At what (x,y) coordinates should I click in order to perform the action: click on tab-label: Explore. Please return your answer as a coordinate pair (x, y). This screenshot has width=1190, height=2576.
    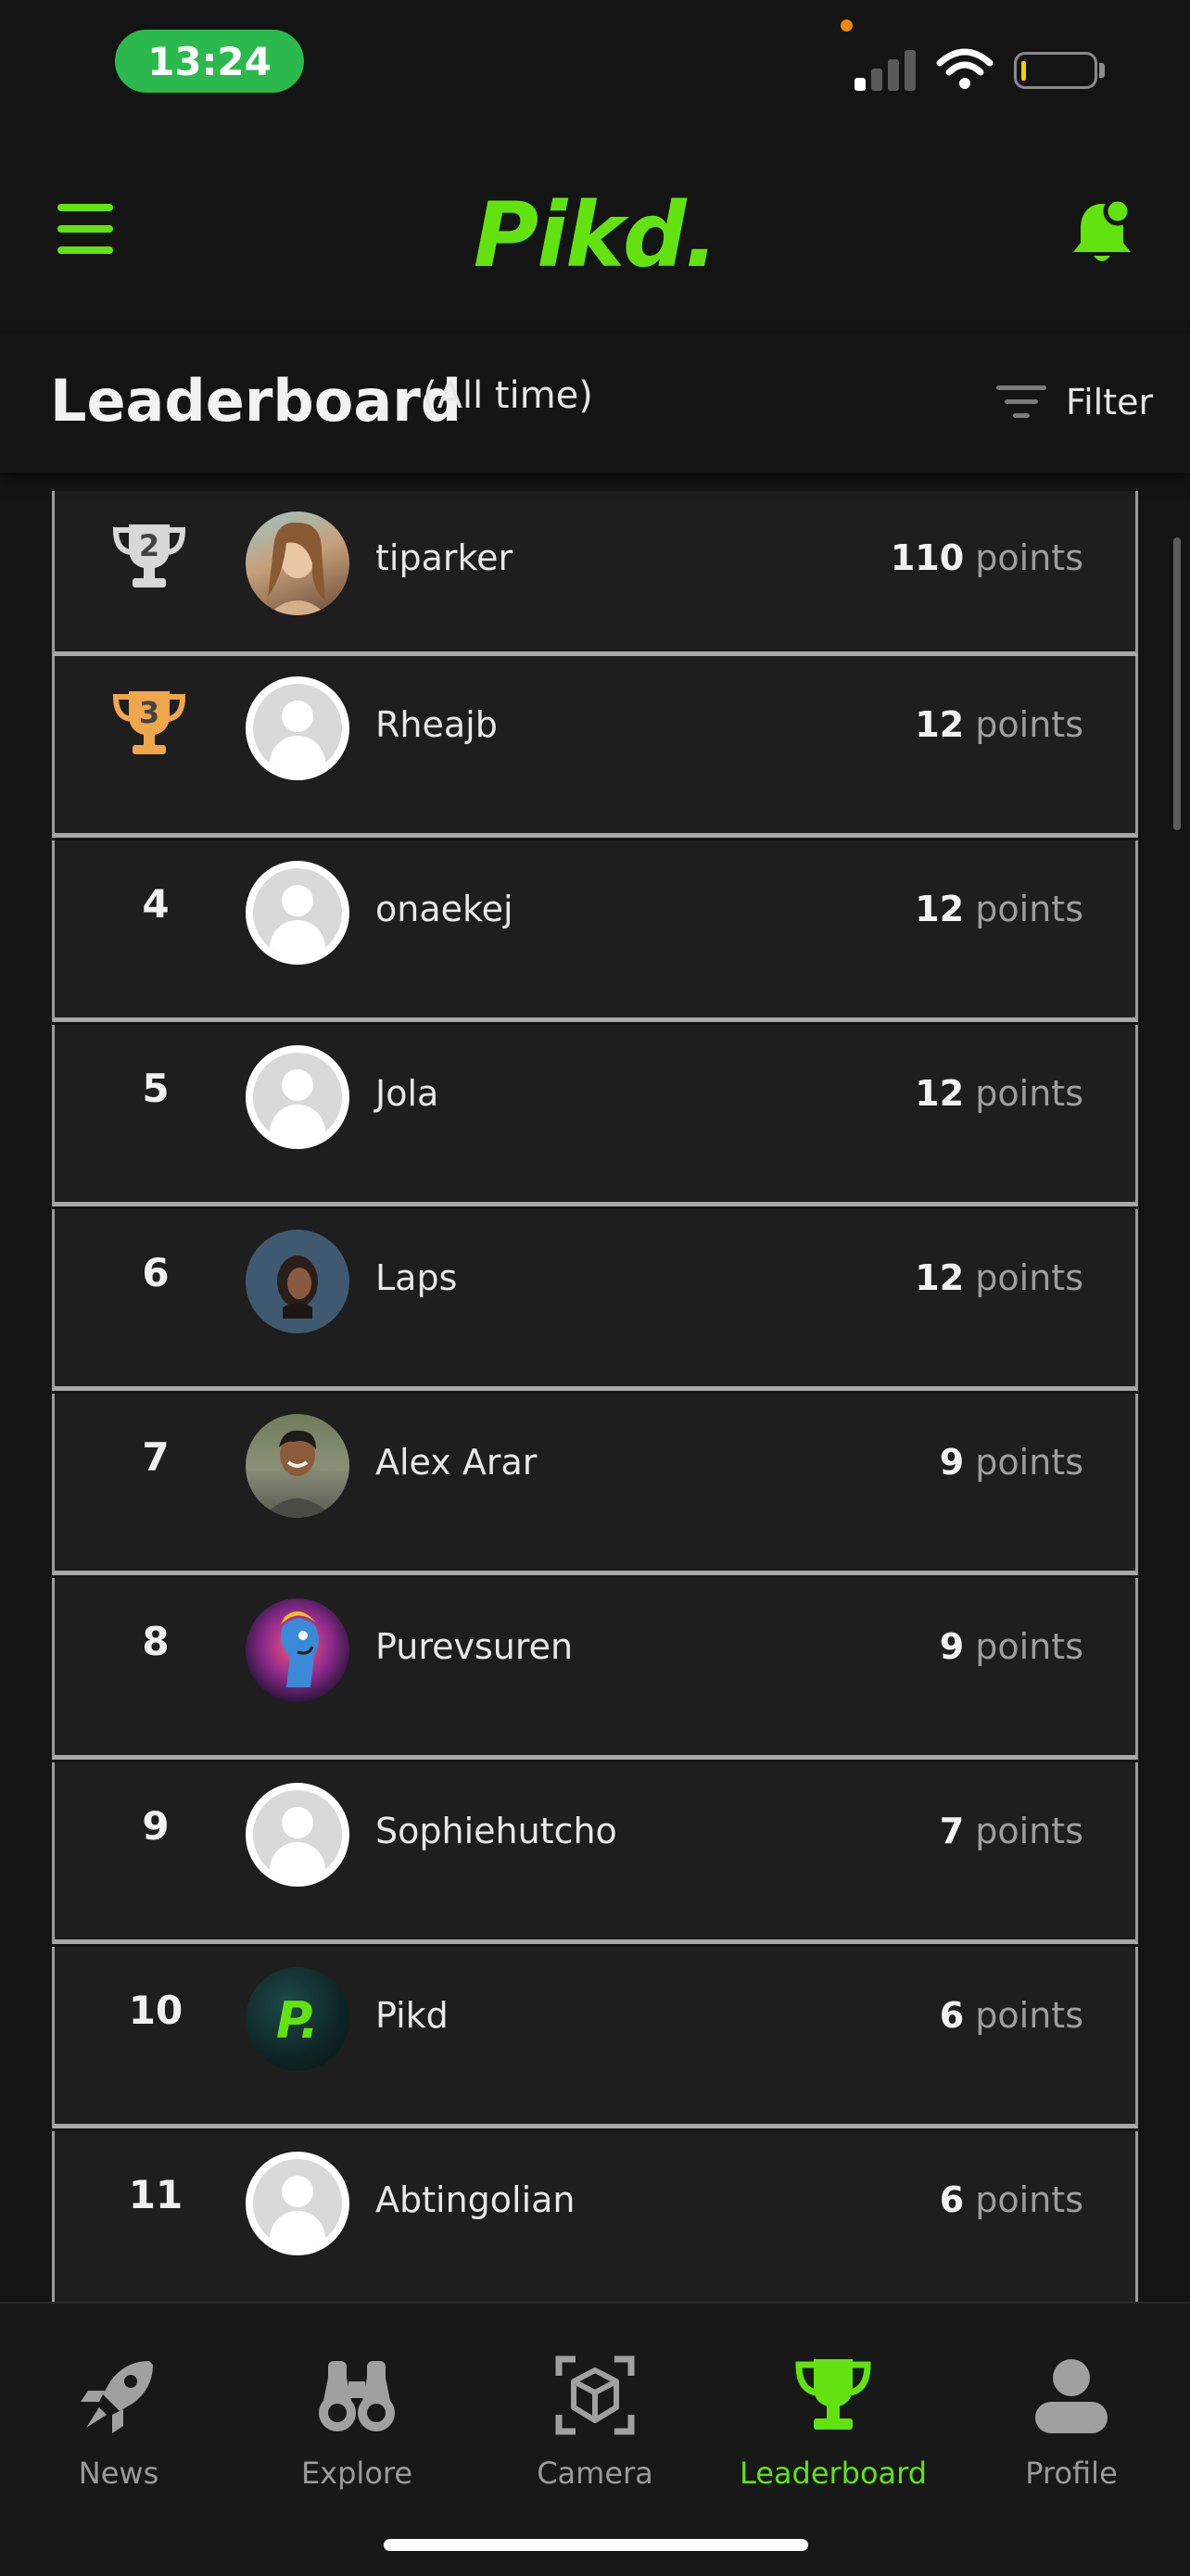
    Looking at the image, I should click on (356, 2473).